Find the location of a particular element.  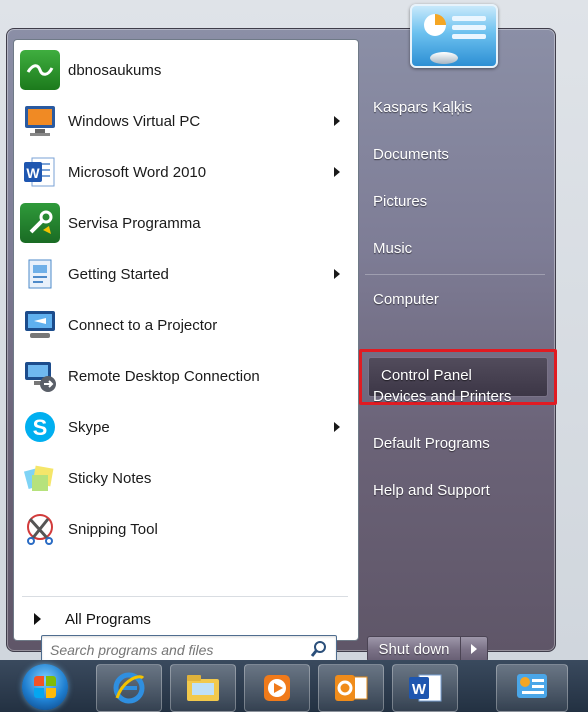

program-remote-desktop-connection: Remote Desktop Connection is located at coordinates (185, 376).